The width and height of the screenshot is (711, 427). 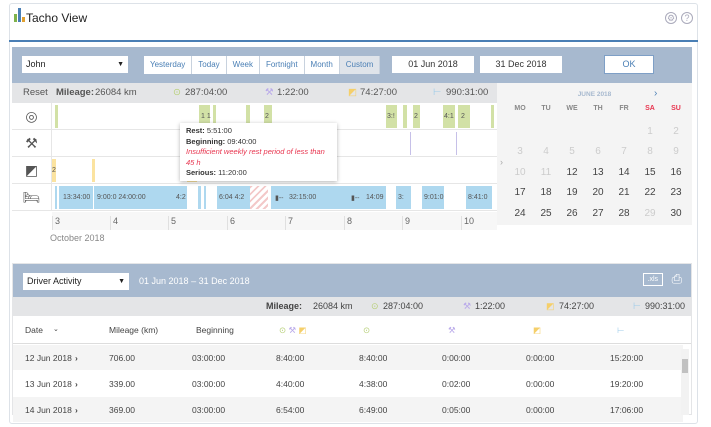 What do you see at coordinates (624, 218) in the screenshot?
I see `calendar-day: 28` at bounding box center [624, 218].